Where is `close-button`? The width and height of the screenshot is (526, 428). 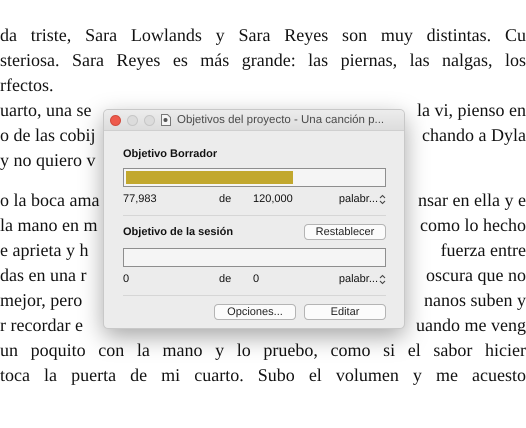 close-button is located at coordinates (115, 120).